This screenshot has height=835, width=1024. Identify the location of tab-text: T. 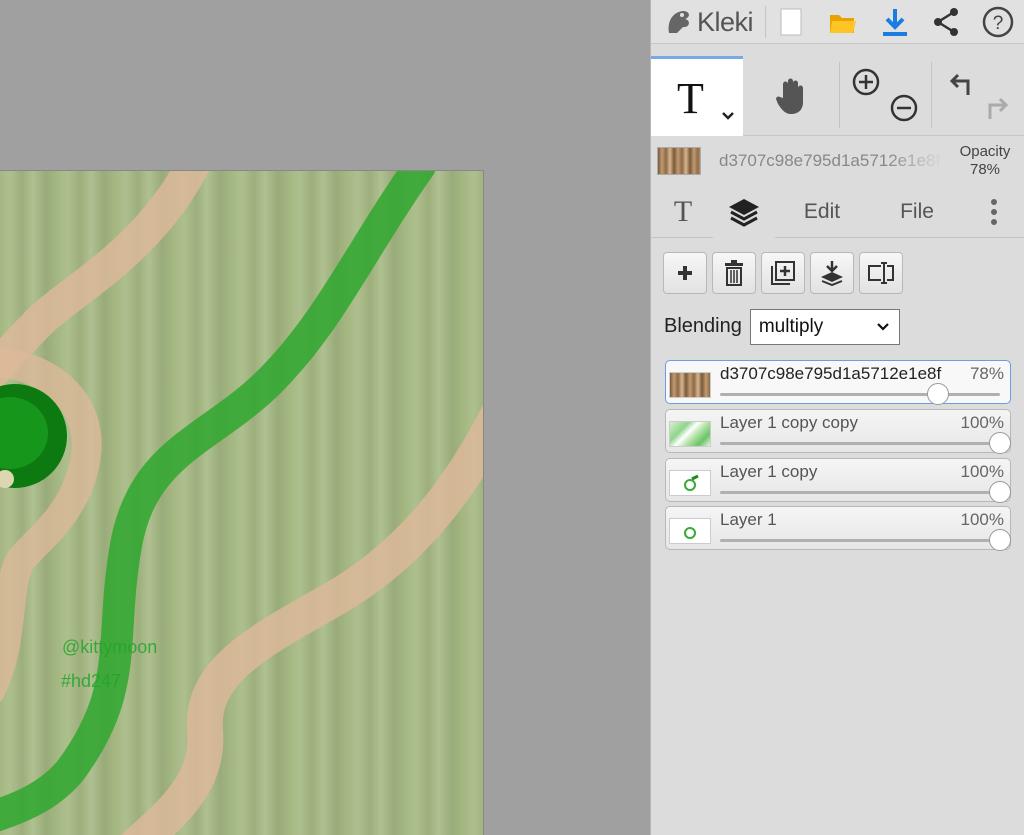
(683, 212).